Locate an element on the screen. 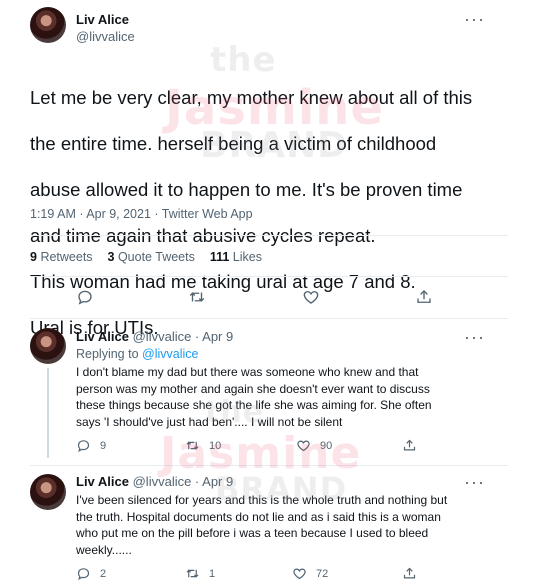 The height and width of the screenshot is (586, 538). watermark-word: Jasmine is located at coordinates (261, 453).